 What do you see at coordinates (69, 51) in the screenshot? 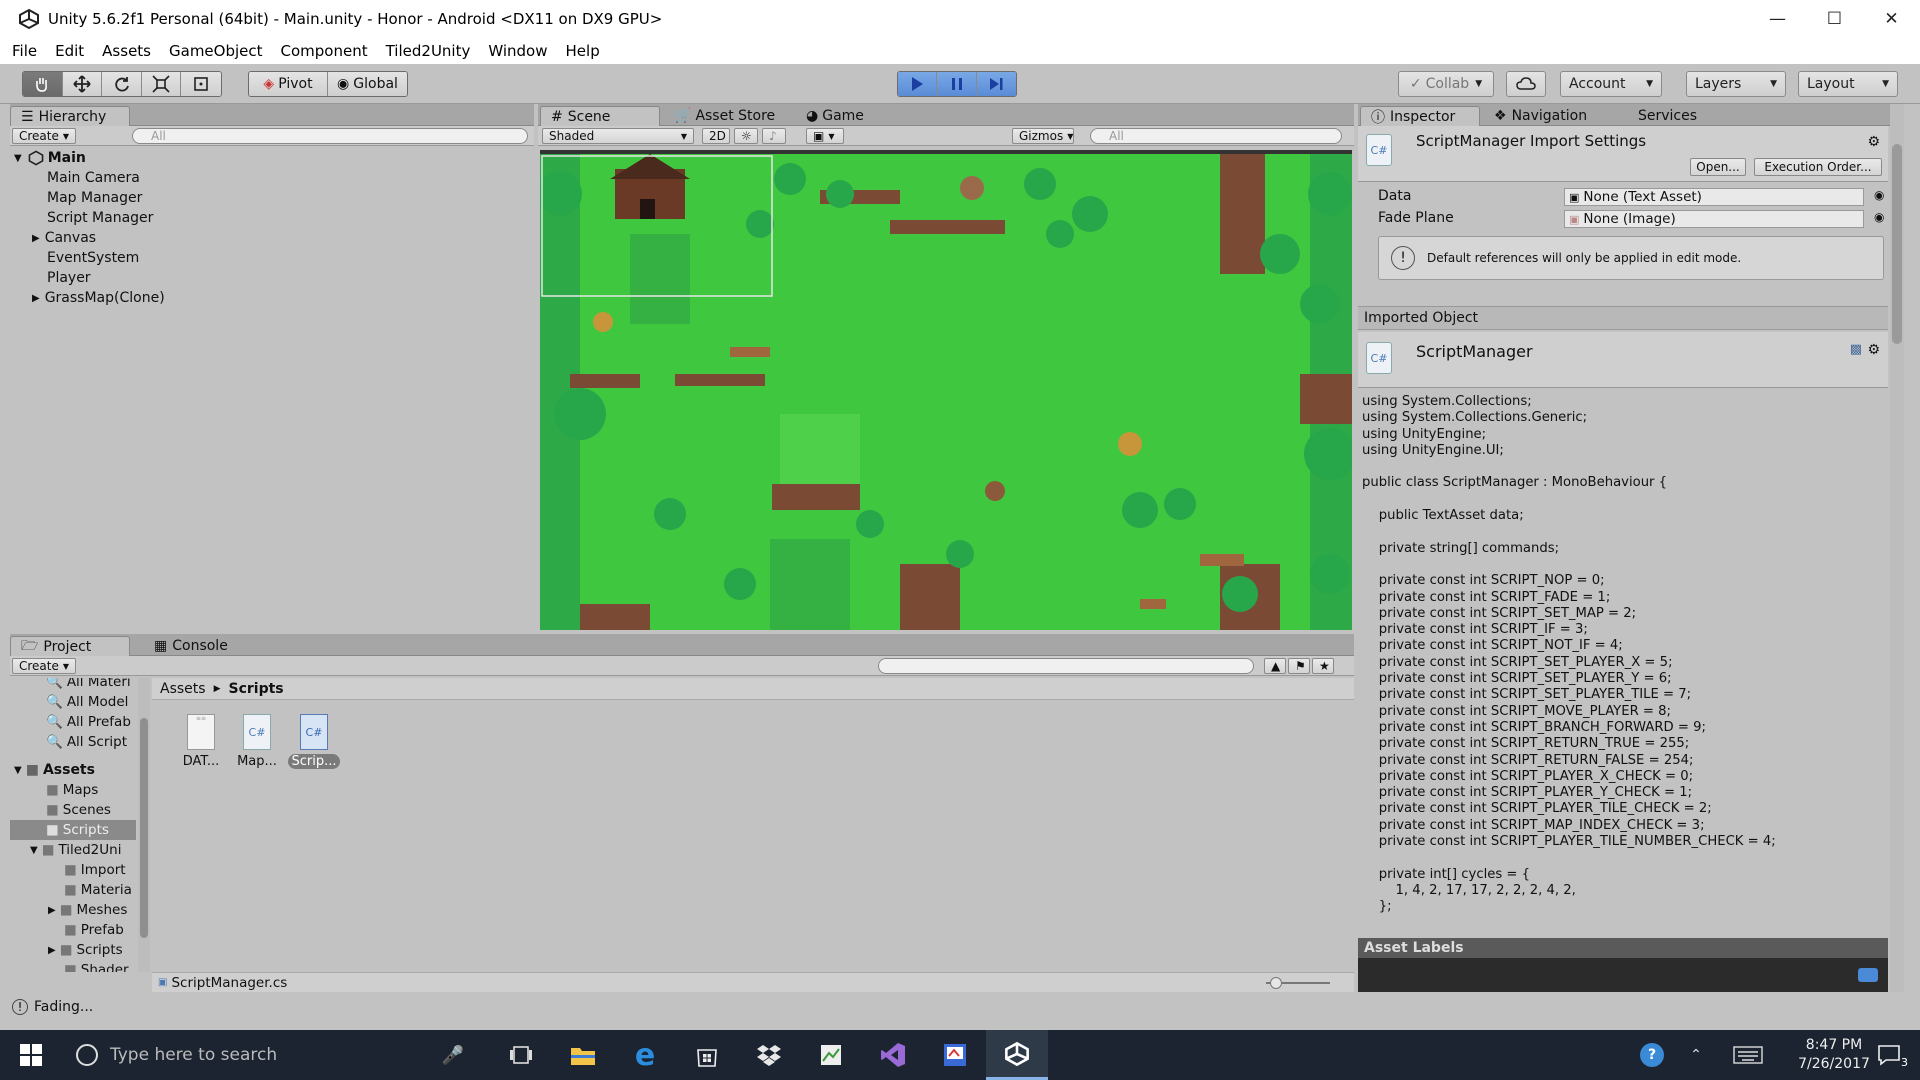
I see `menu-edit: Edit` at bounding box center [69, 51].